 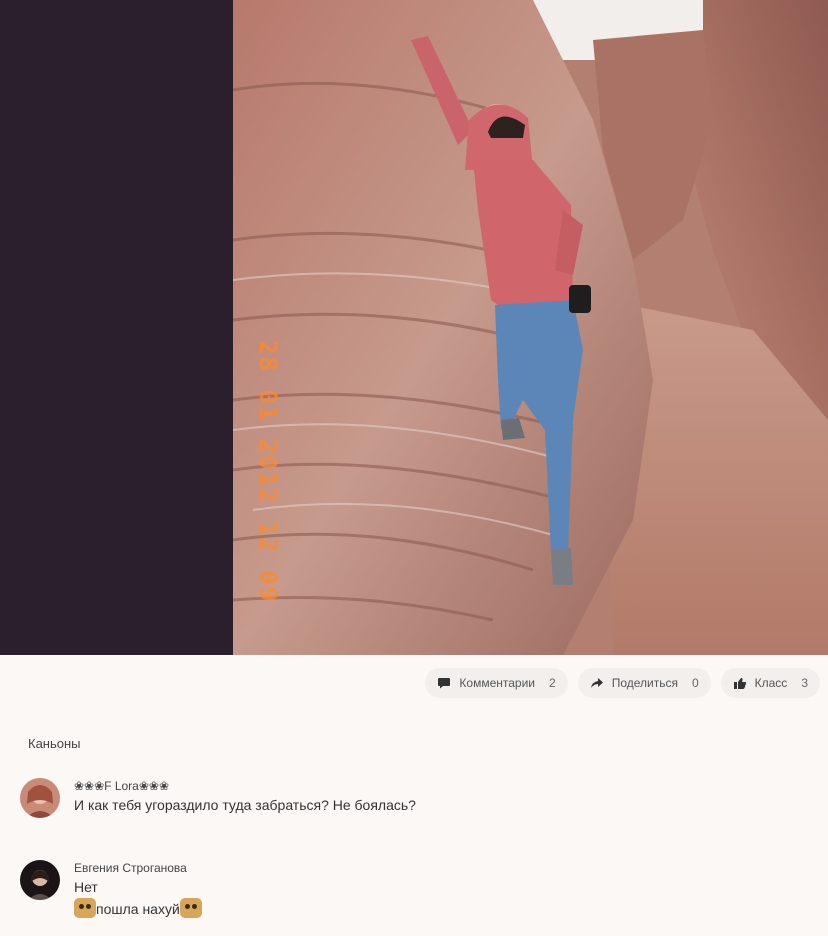 What do you see at coordinates (804, 683) in the screenshot?
I see `like-count: 3` at bounding box center [804, 683].